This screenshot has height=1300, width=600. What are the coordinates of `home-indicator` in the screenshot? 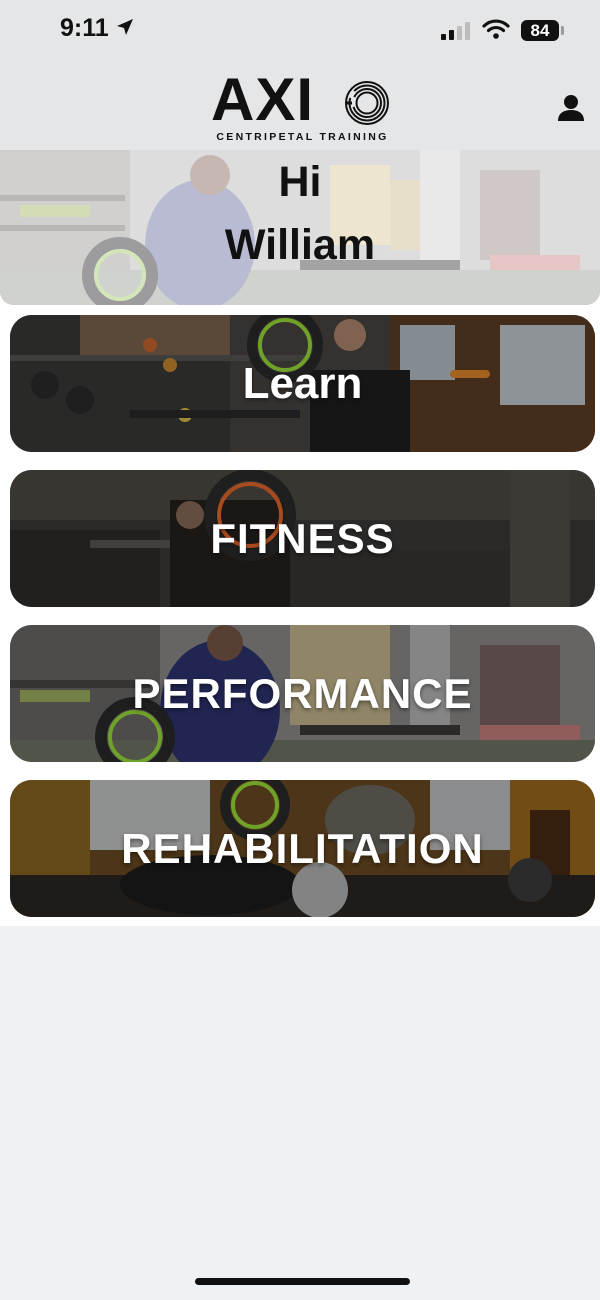 It's located at (302, 1281).